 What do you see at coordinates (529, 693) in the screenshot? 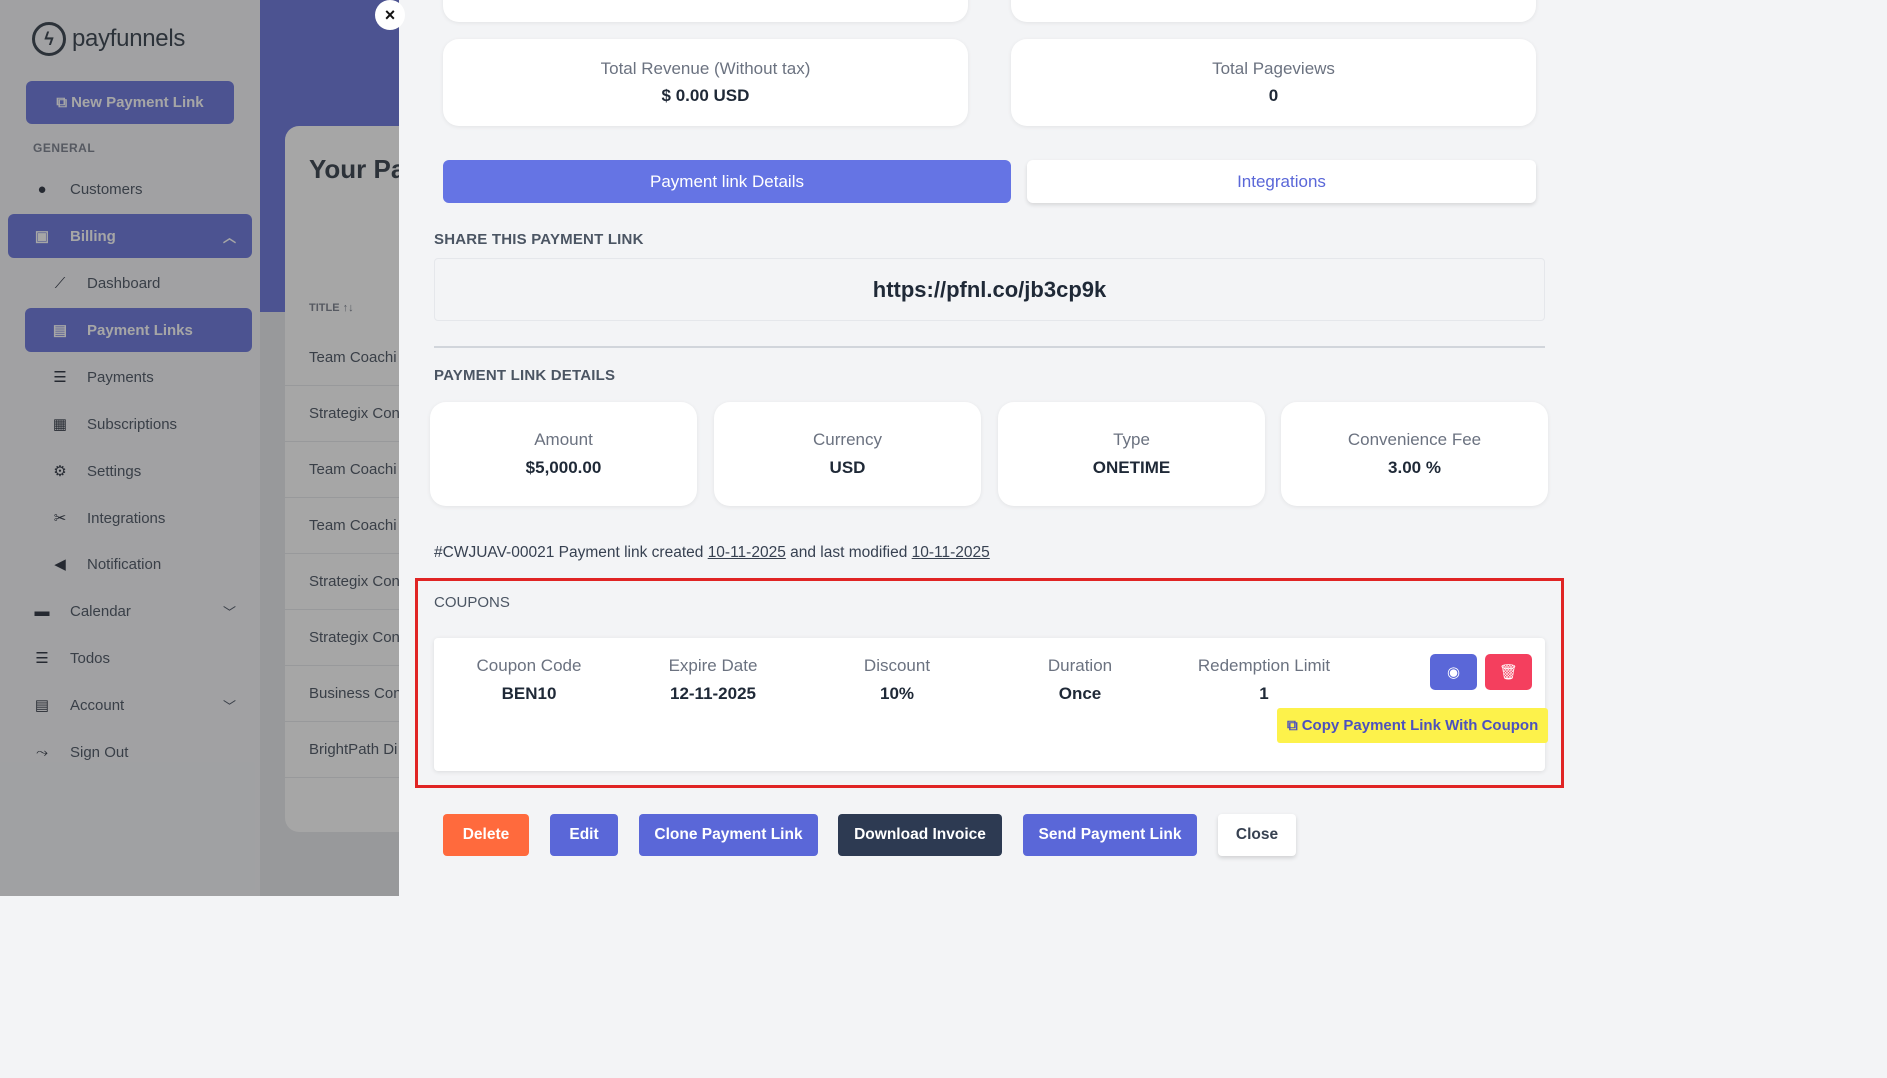
I see `coupon-value: BEN10` at bounding box center [529, 693].